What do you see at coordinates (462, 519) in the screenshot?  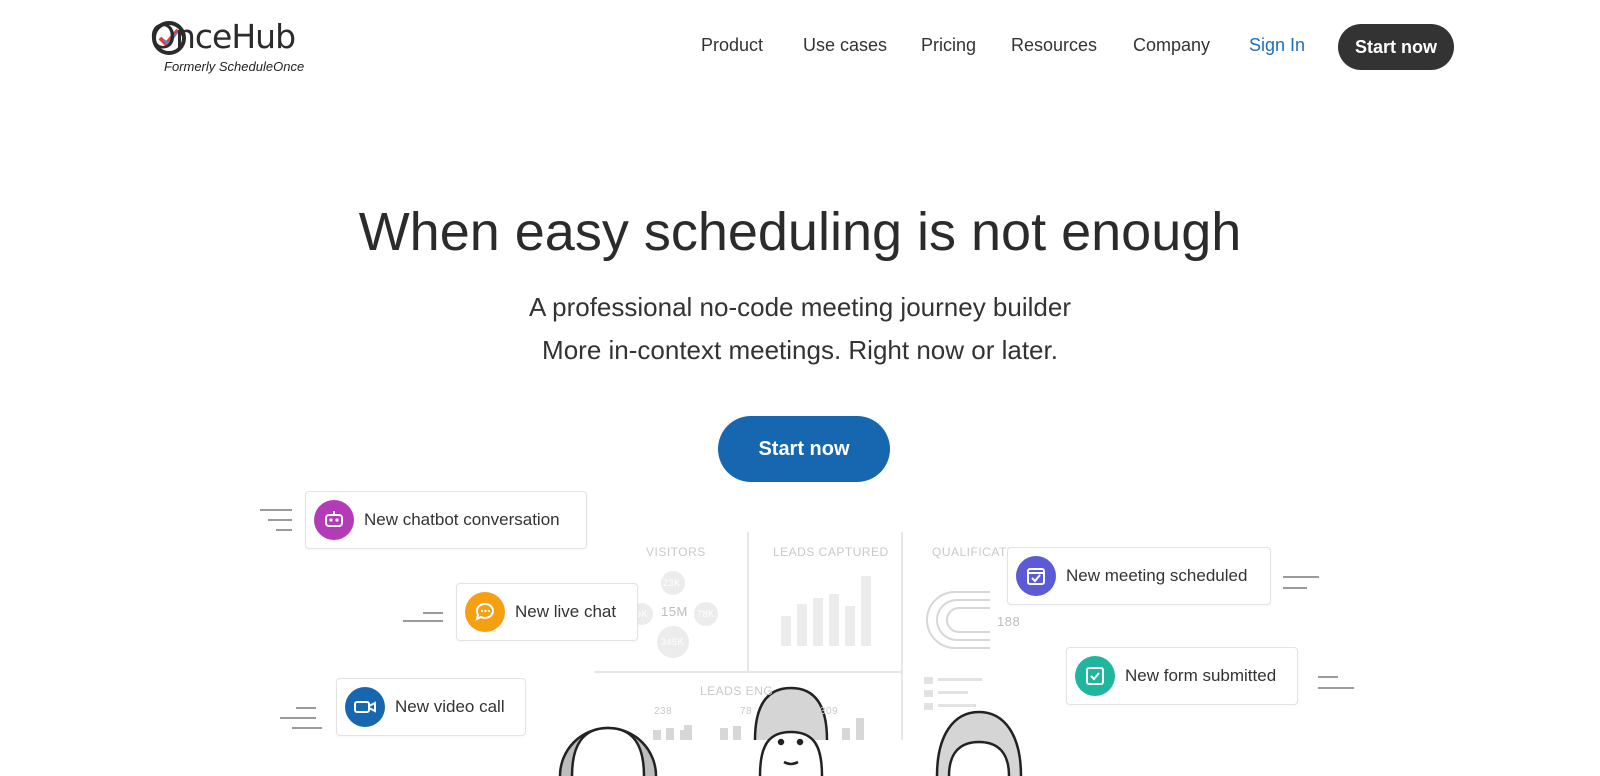 I see `event-label: New chatbot conversation` at bounding box center [462, 519].